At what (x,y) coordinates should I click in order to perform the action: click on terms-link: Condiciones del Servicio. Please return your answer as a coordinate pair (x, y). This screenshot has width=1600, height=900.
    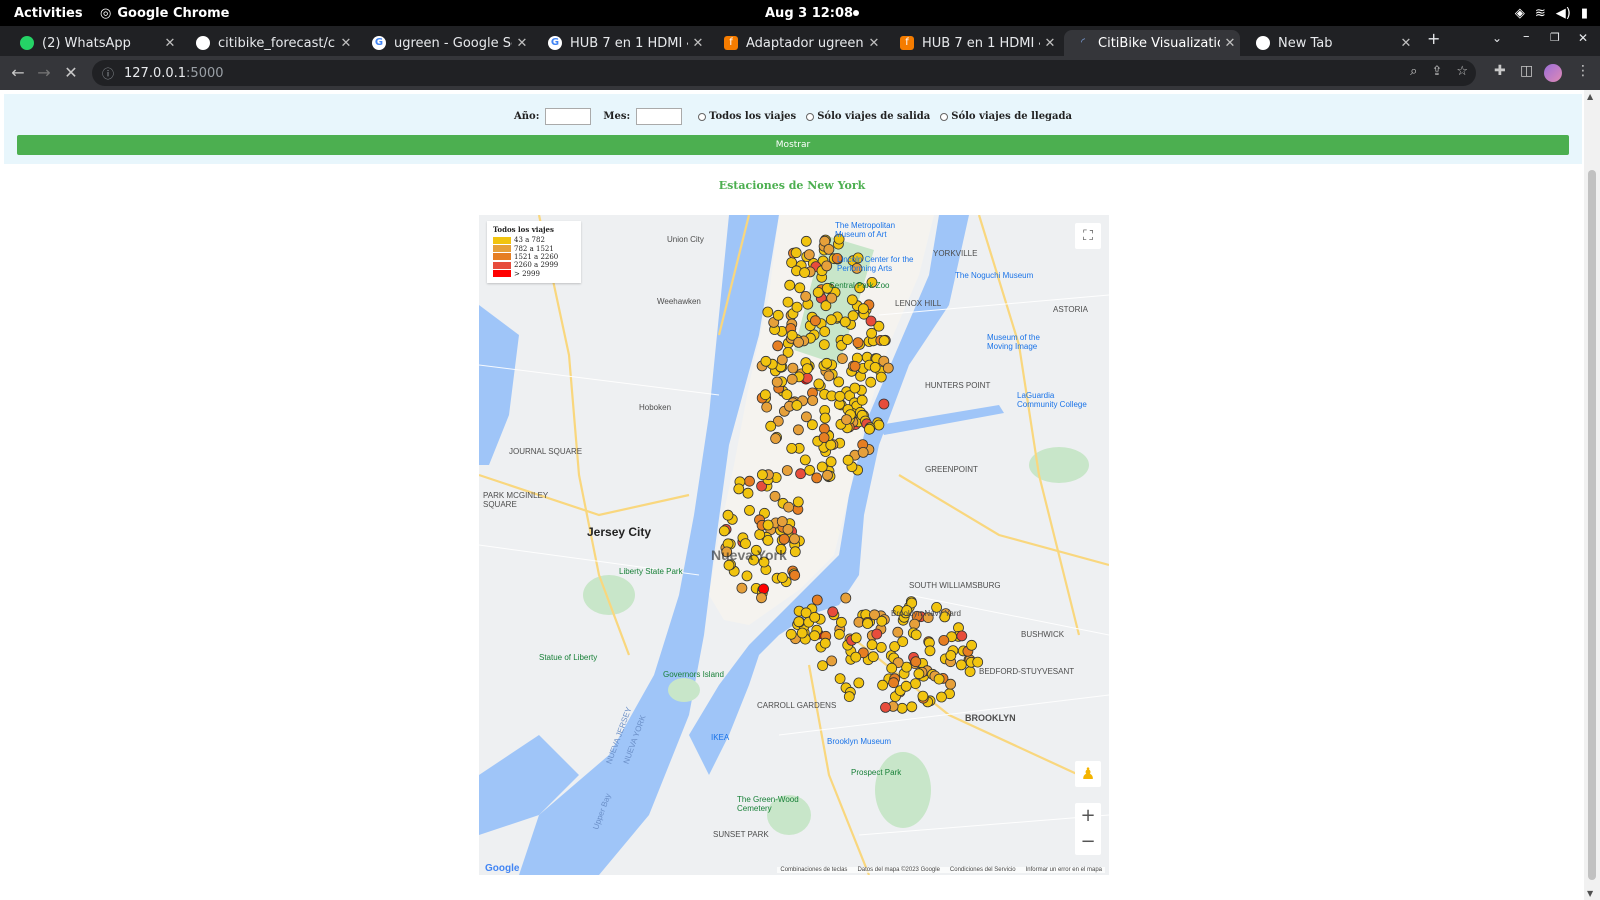
    Looking at the image, I should click on (983, 870).